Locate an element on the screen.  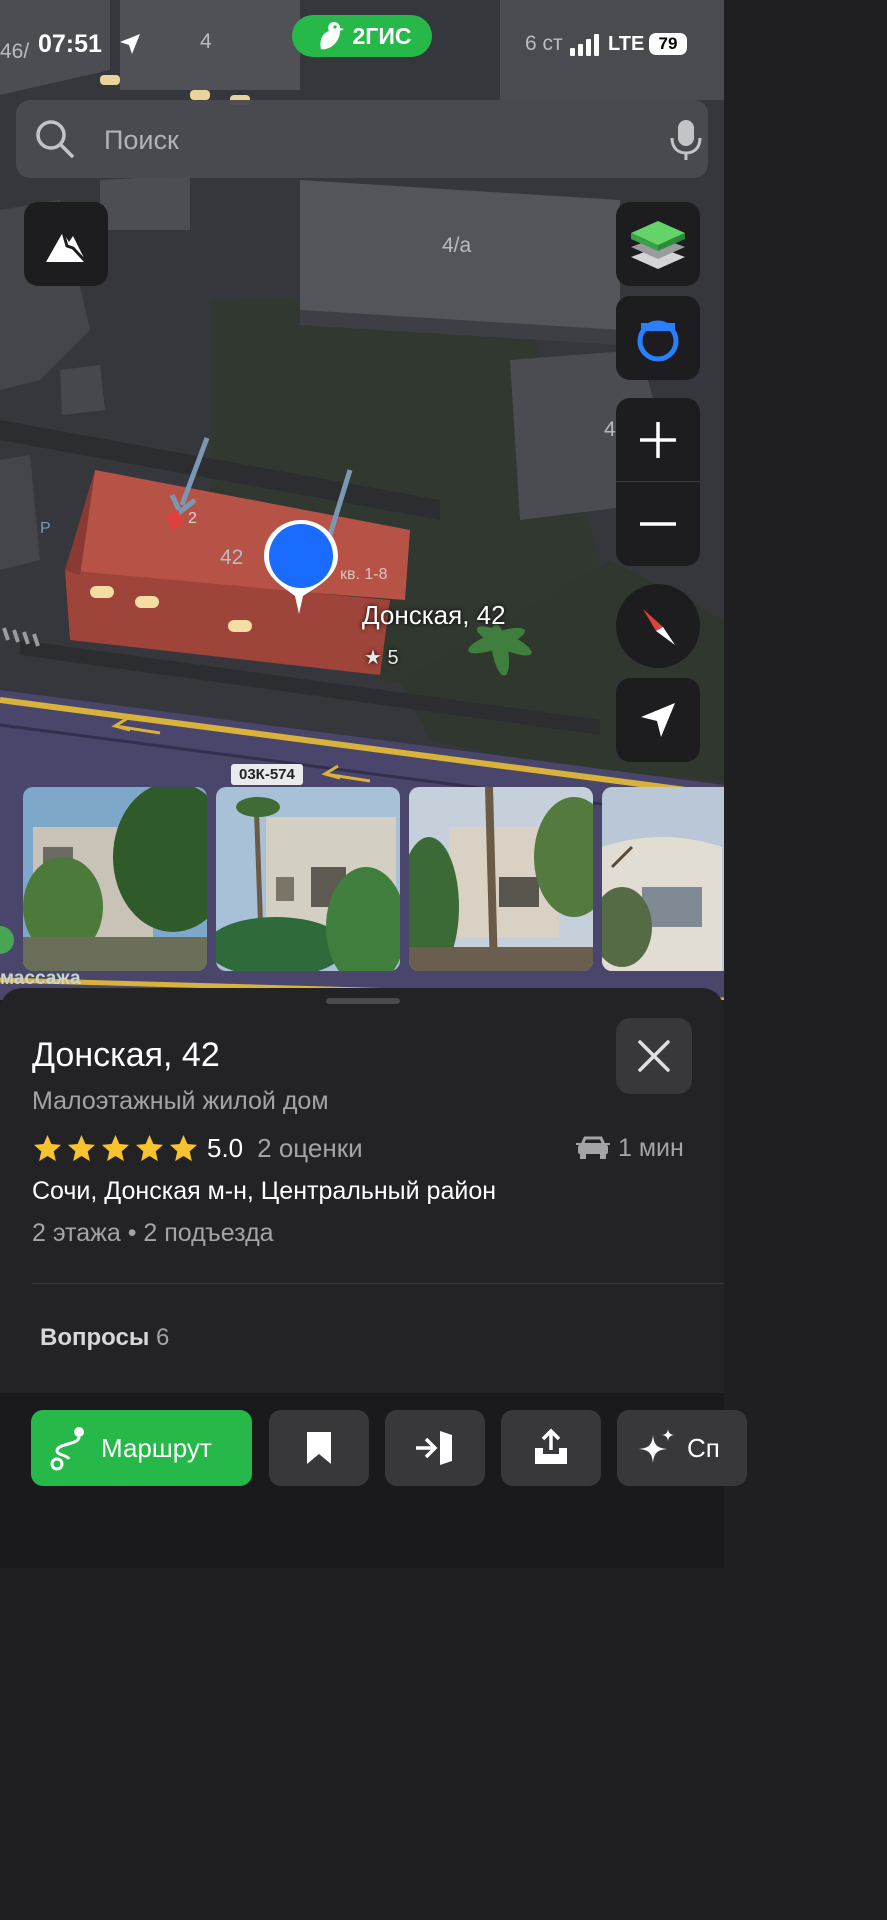
map-building-label: 4 is located at coordinates (610, 429).